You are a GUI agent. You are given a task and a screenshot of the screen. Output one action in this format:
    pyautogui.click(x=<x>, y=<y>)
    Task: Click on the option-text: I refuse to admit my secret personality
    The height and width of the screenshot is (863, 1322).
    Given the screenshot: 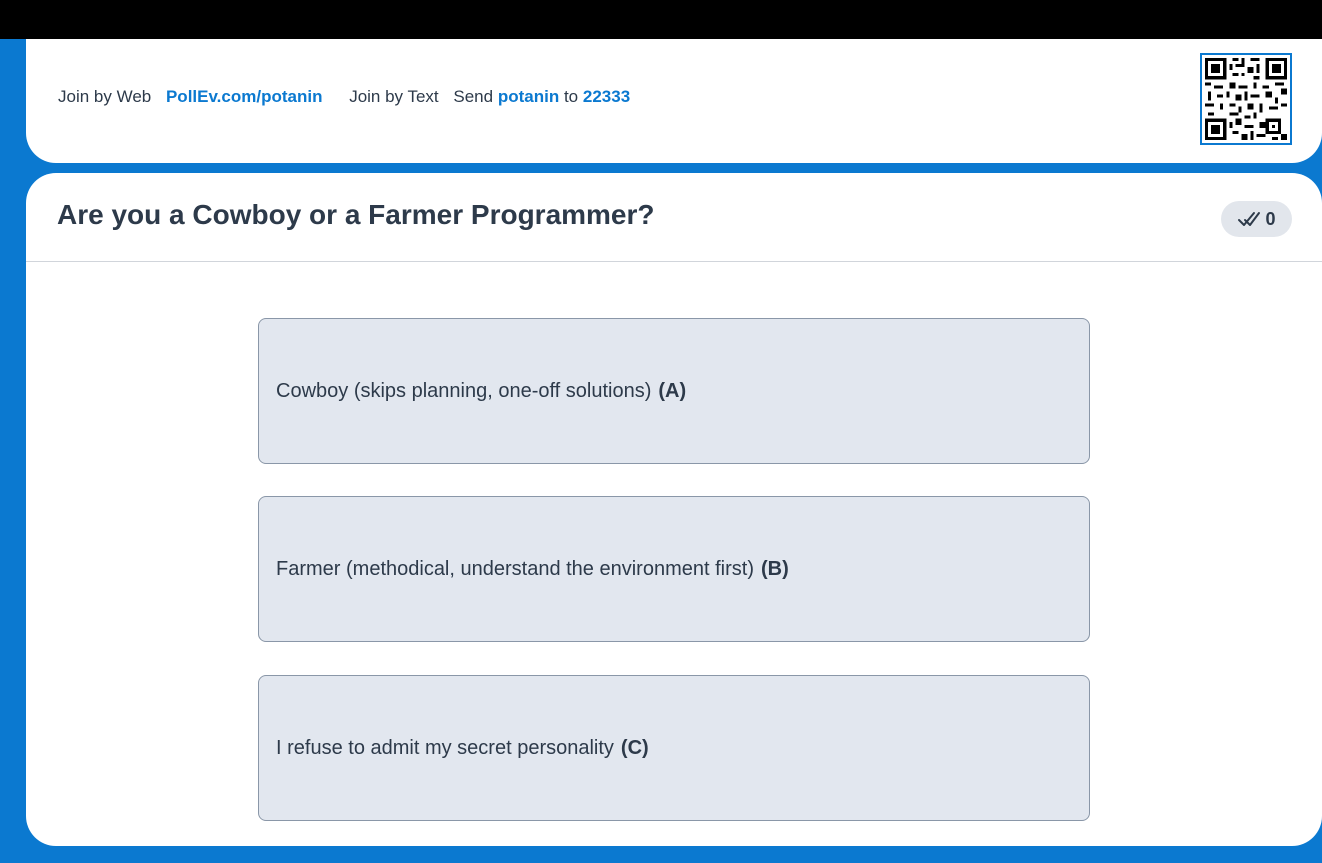 What is the action you would take?
    pyautogui.click(x=445, y=747)
    